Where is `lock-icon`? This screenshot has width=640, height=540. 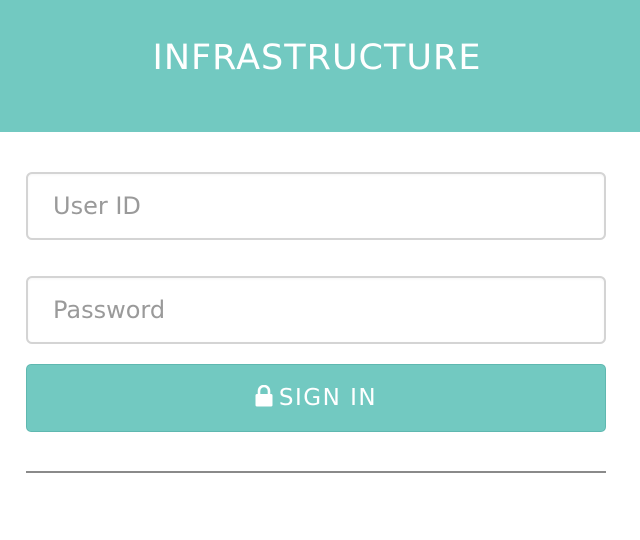 lock-icon is located at coordinates (264, 396).